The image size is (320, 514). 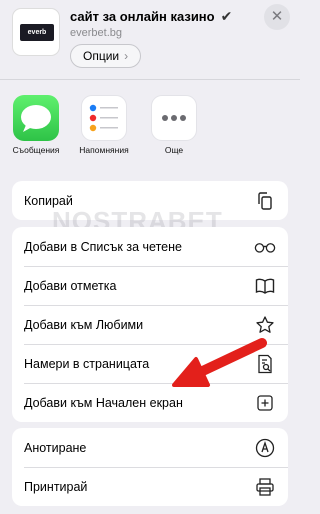 What do you see at coordinates (36, 150) in the screenshot?
I see `app-label: Съобщения` at bounding box center [36, 150].